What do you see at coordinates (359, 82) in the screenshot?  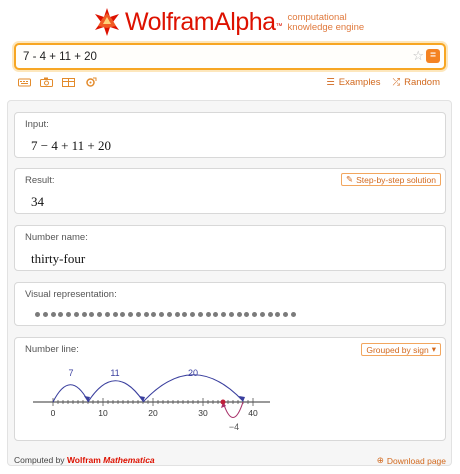 I see `examples-label: Examples` at bounding box center [359, 82].